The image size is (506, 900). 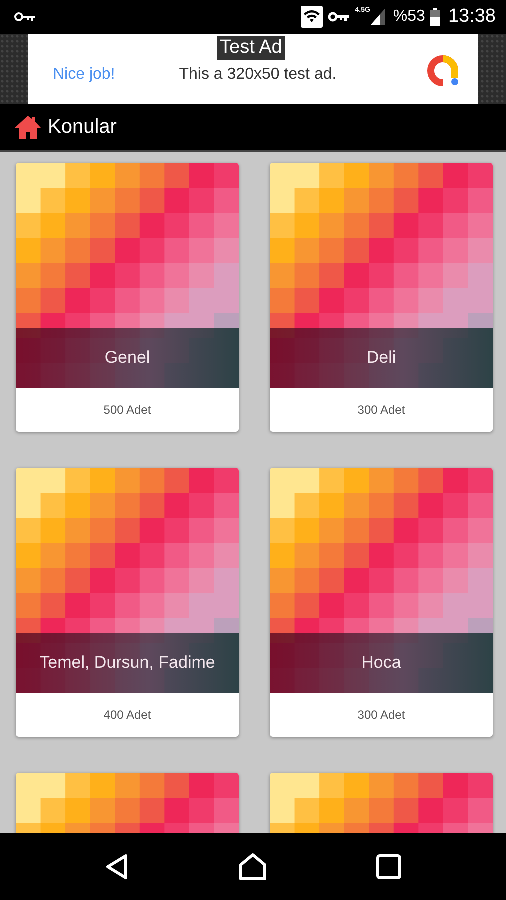 What do you see at coordinates (443, 71) in the screenshot?
I see `arc-logo-icon` at bounding box center [443, 71].